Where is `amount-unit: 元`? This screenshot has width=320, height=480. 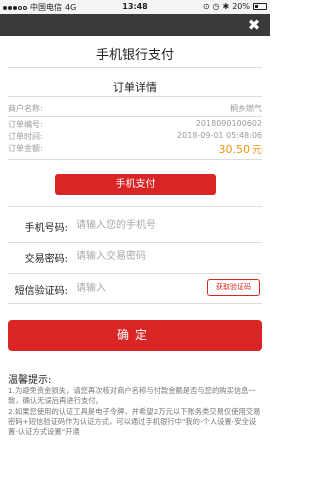
amount-unit: 元 is located at coordinates (257, 150).